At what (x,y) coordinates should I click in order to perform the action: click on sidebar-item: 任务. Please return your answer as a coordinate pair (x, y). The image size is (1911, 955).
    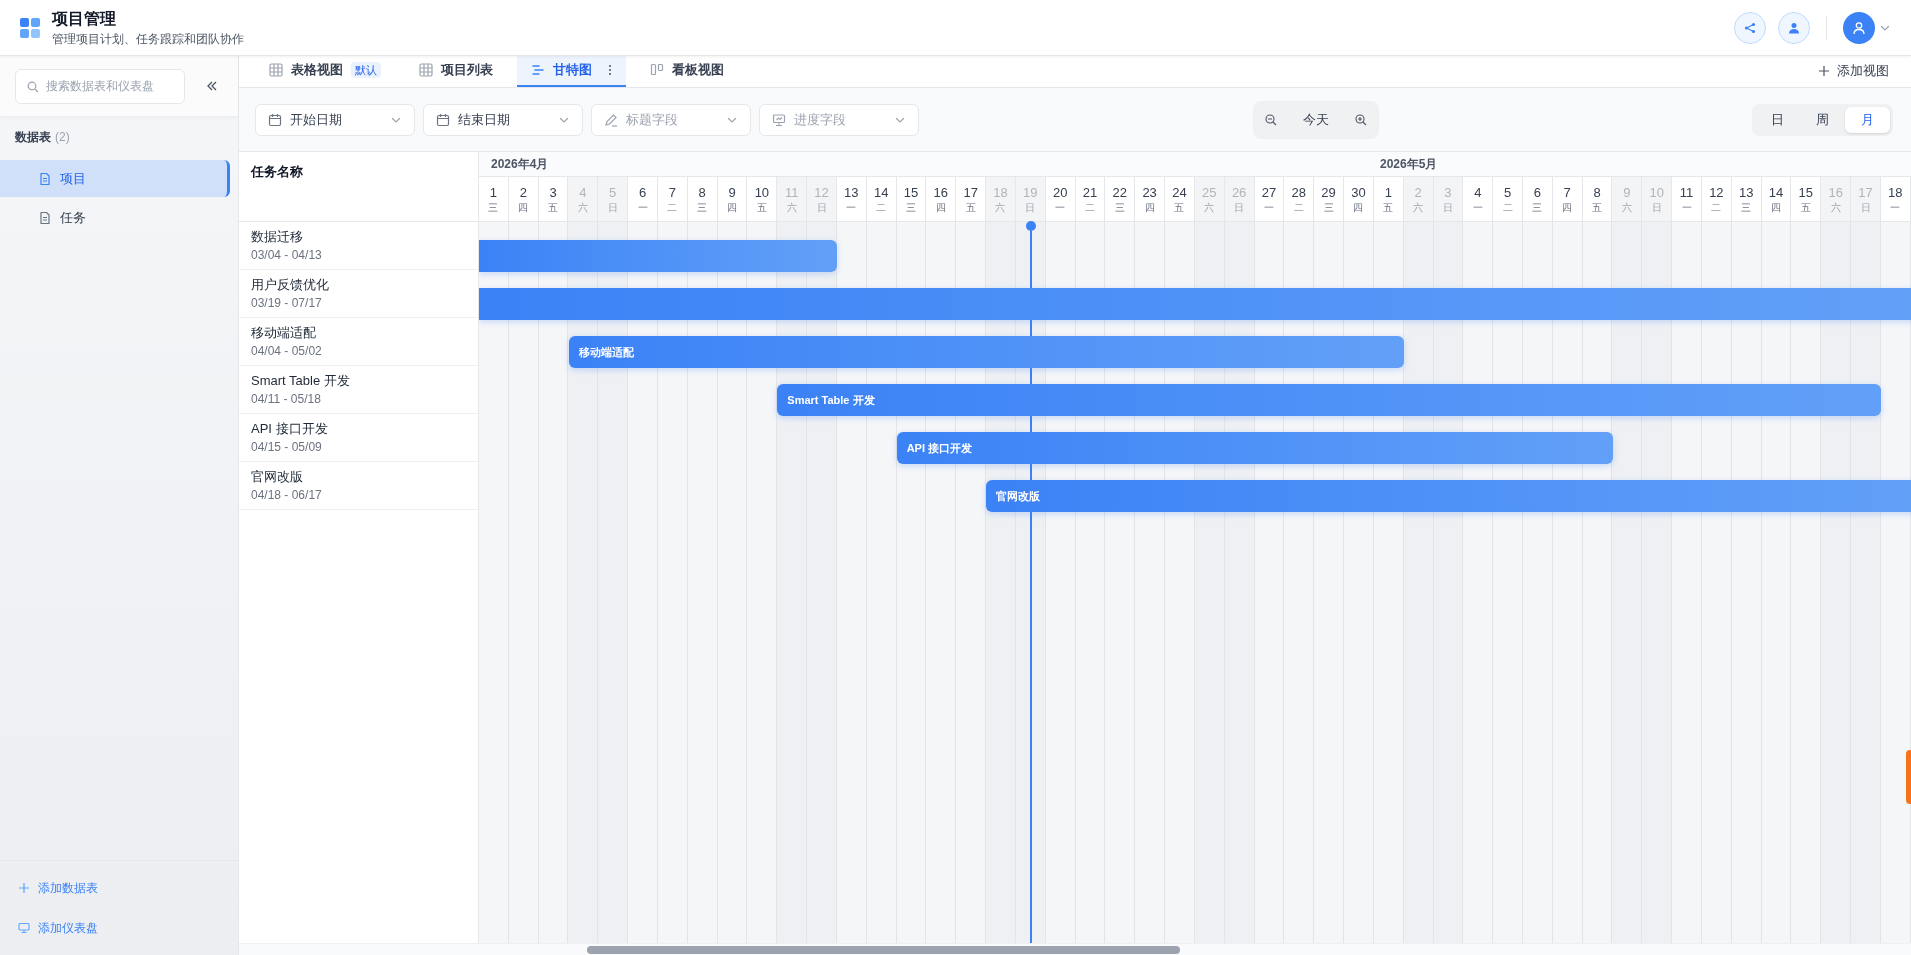
    Looking at the image, I should click on (115, 217).